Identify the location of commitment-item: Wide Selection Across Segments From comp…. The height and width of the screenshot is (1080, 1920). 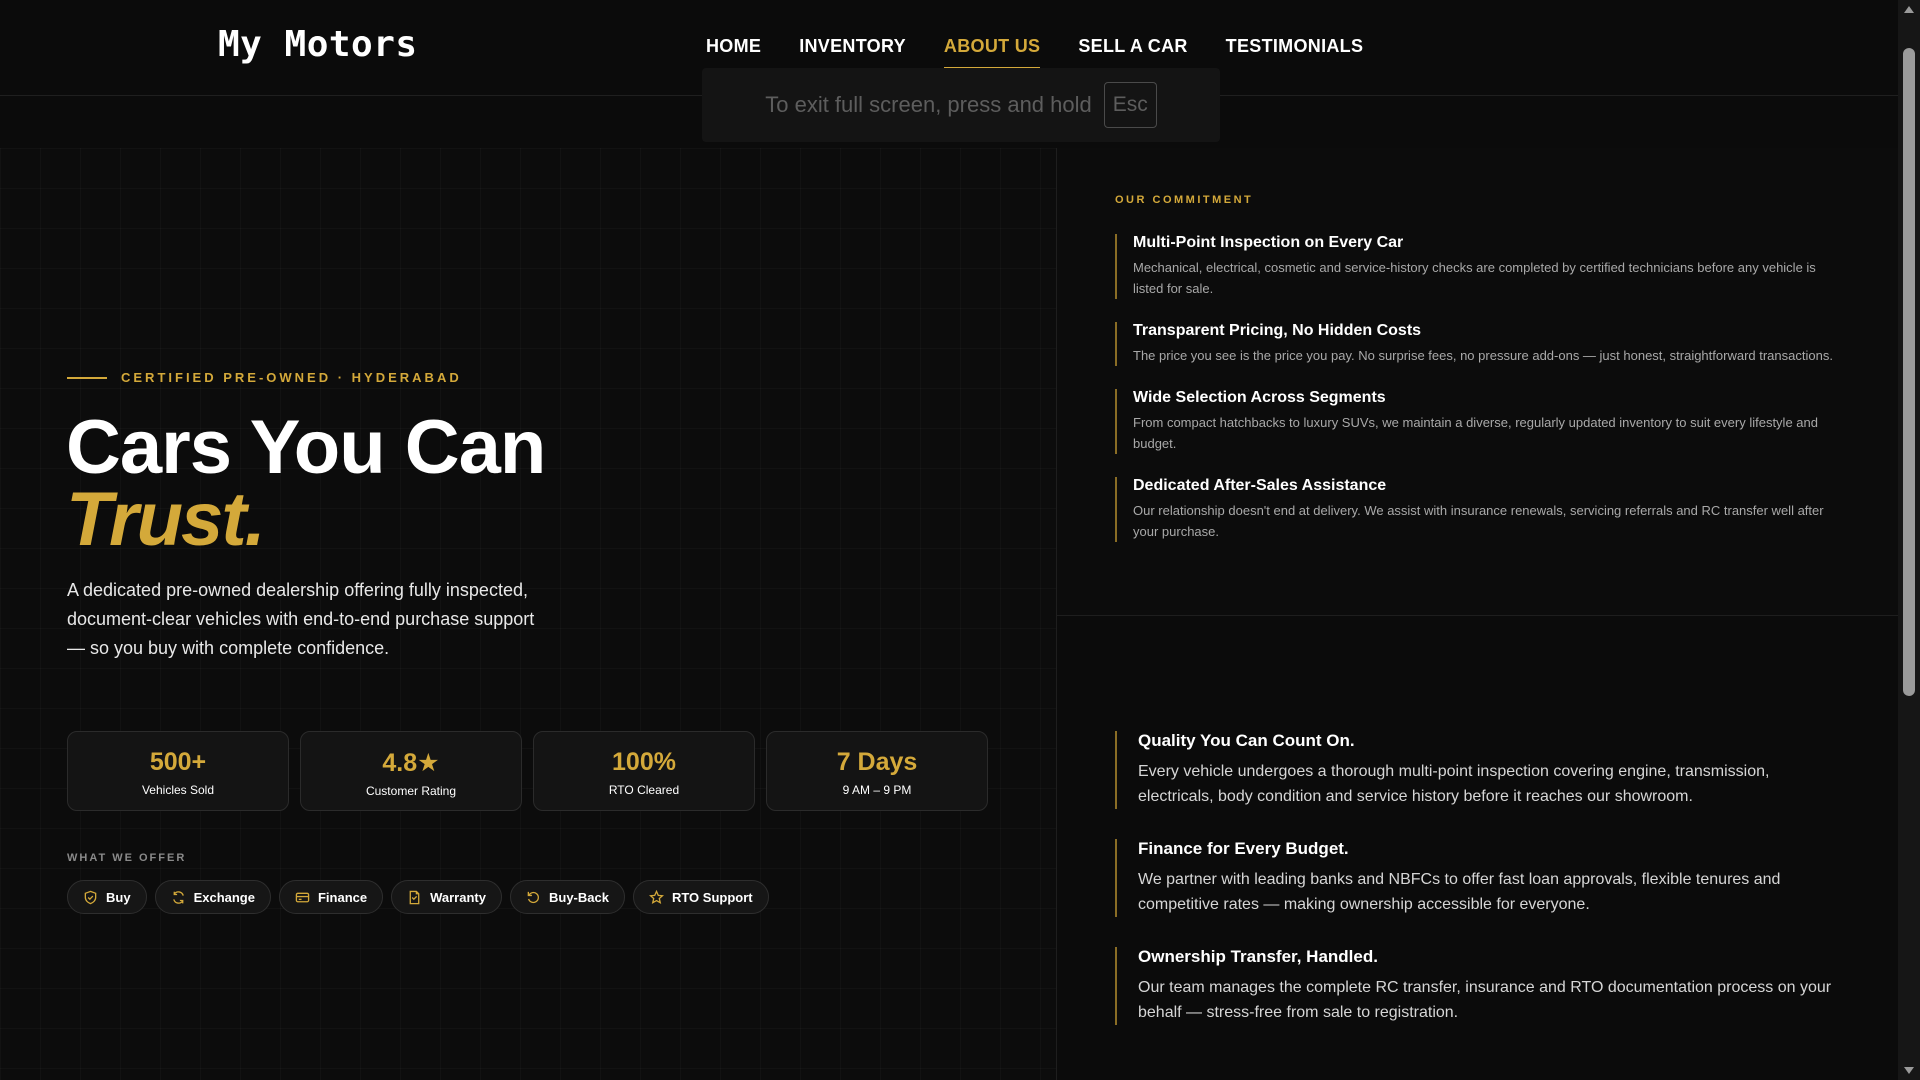
(1480, 421).